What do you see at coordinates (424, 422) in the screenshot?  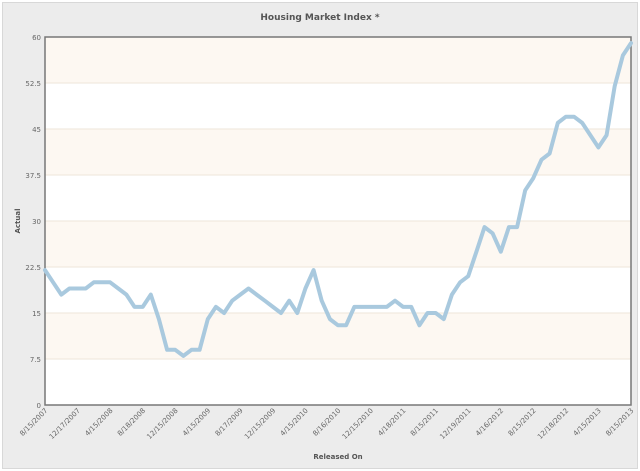 I see `x-tick-label: 8/15/2011` at bounding box center [424, 422].